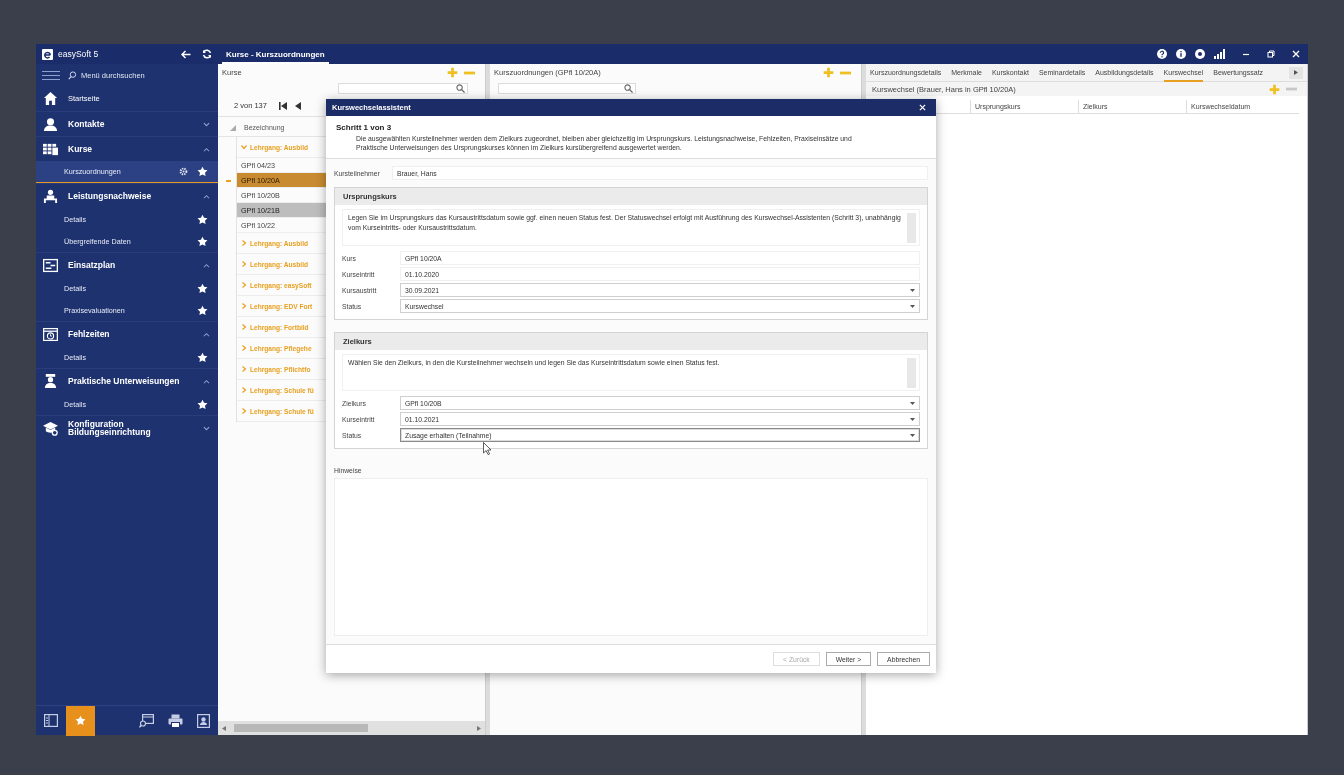  What do you see at coordinates (203, 720) in the screenshot?
I see `contact-card-icon` at bounding box center [203, 720].